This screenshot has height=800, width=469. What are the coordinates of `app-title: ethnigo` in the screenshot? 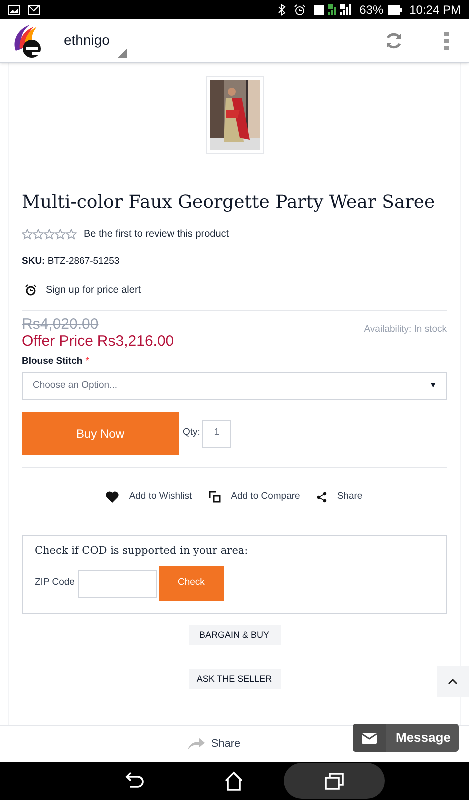 It's located at (87, 40).